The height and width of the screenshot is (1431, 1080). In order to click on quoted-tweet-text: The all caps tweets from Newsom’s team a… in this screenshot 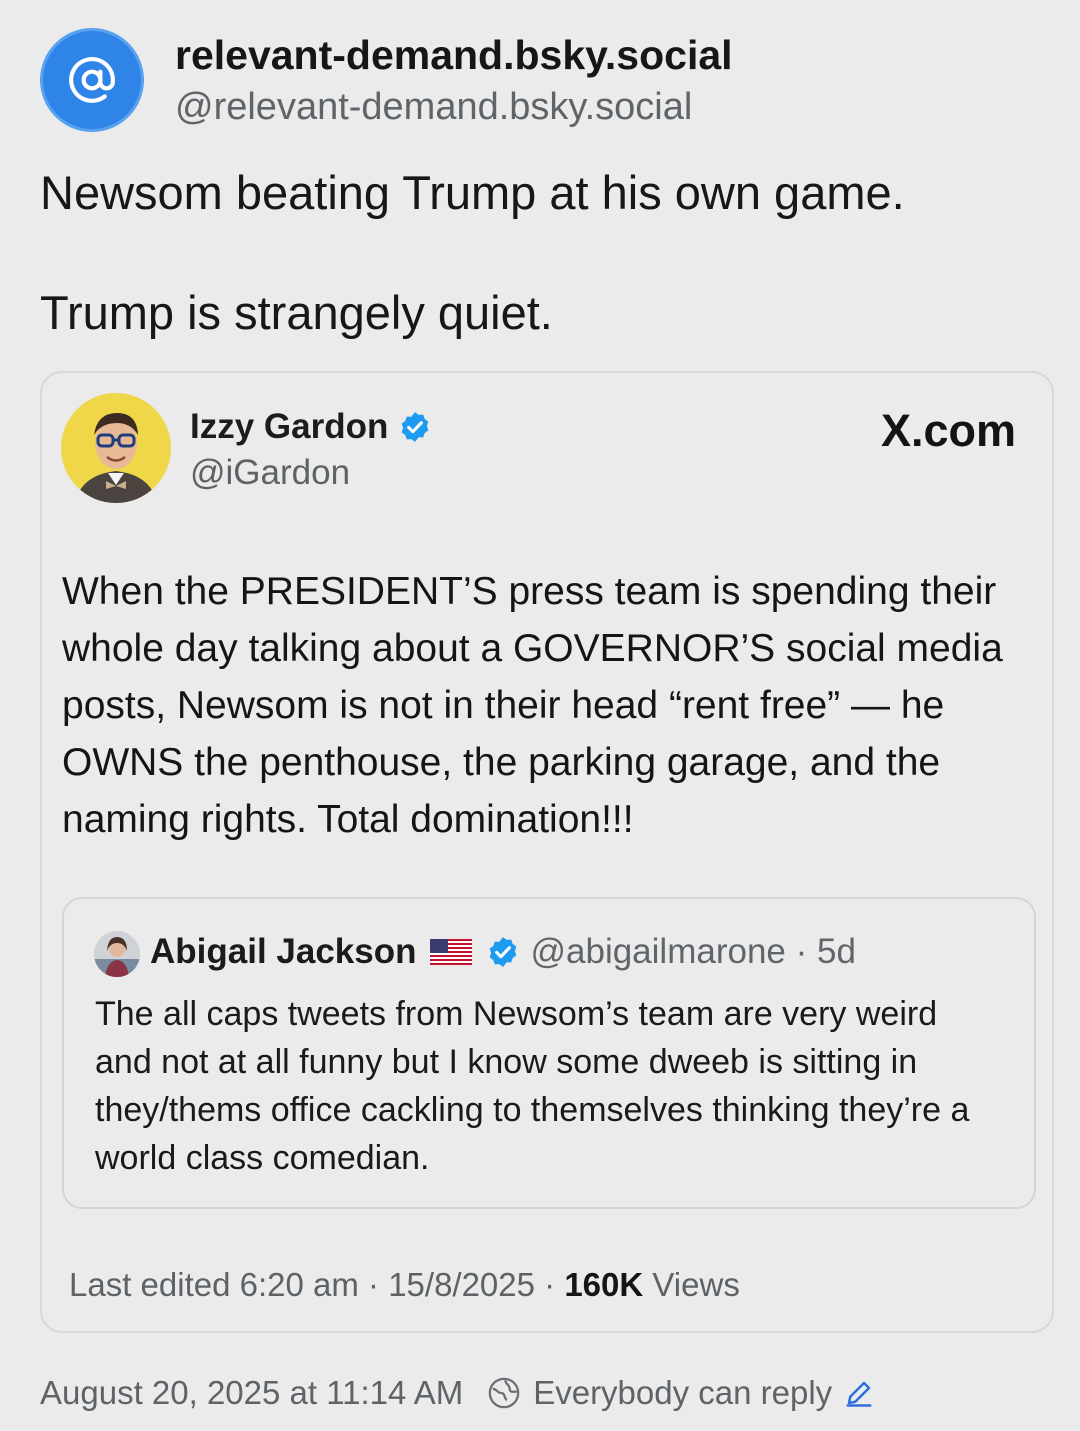, I will do `click(532, 1086)`.